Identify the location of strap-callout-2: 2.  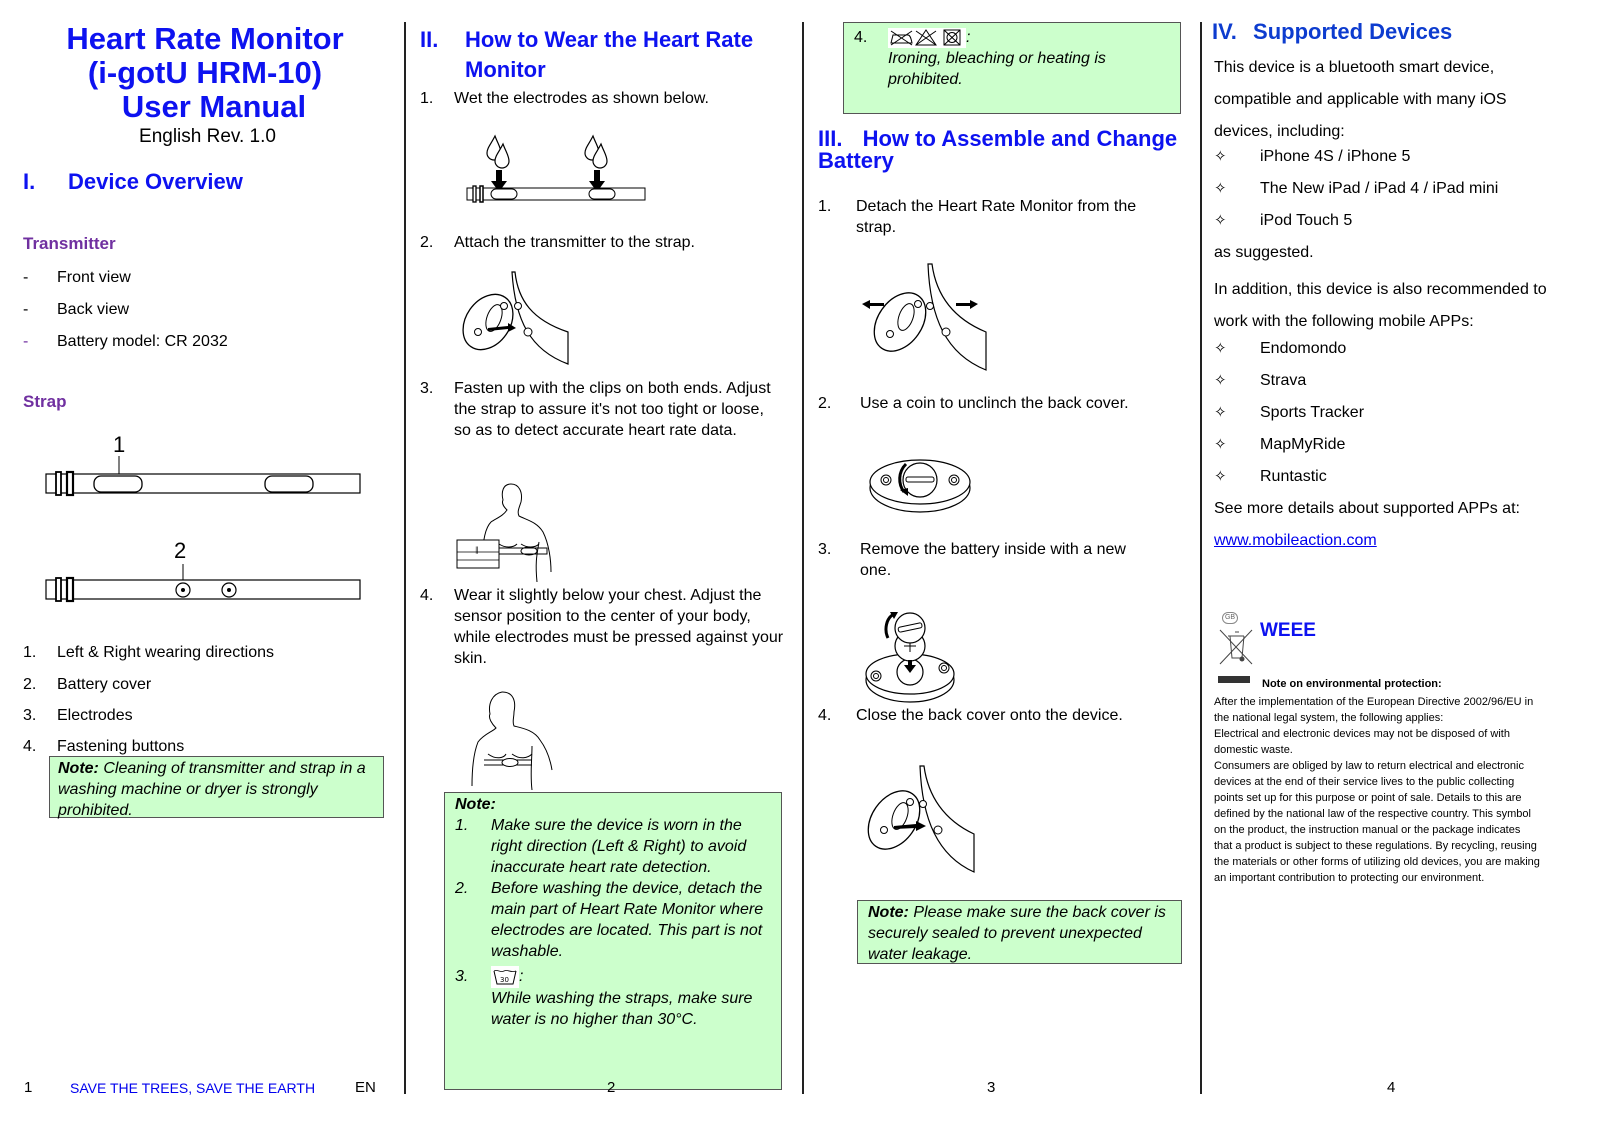
(180, 550).